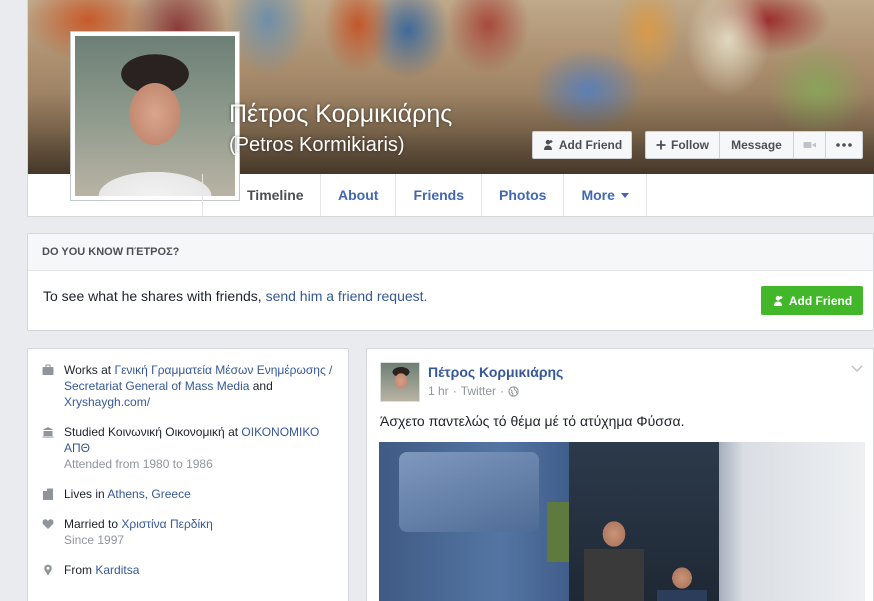 The height and width of the screenshot is (601, 874). I want to click on video-camera-icon, so click(809, 145).